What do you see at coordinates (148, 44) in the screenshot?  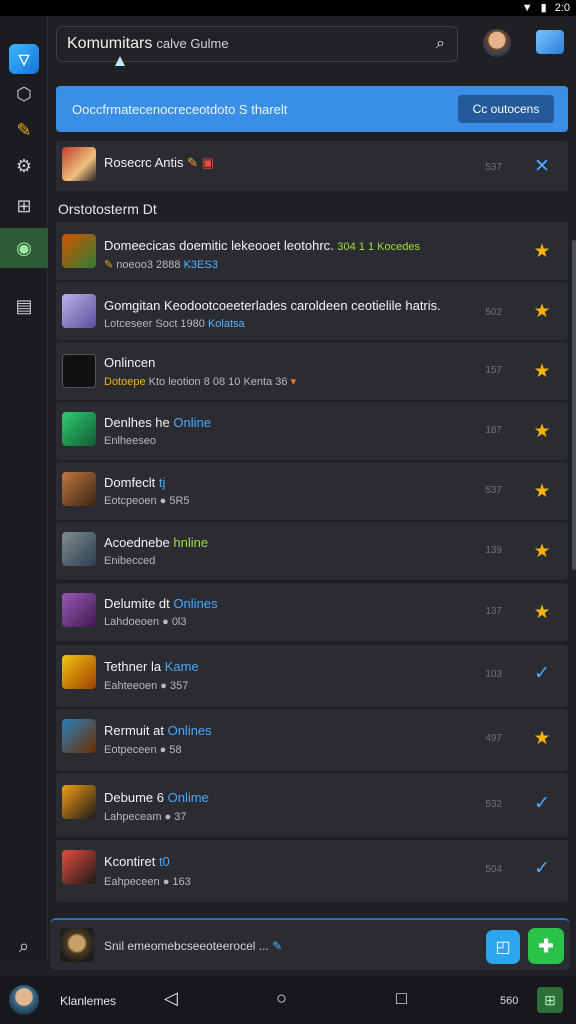 I see `search-input: Komumitars calve Gulme` at bounding box center [148, 44].